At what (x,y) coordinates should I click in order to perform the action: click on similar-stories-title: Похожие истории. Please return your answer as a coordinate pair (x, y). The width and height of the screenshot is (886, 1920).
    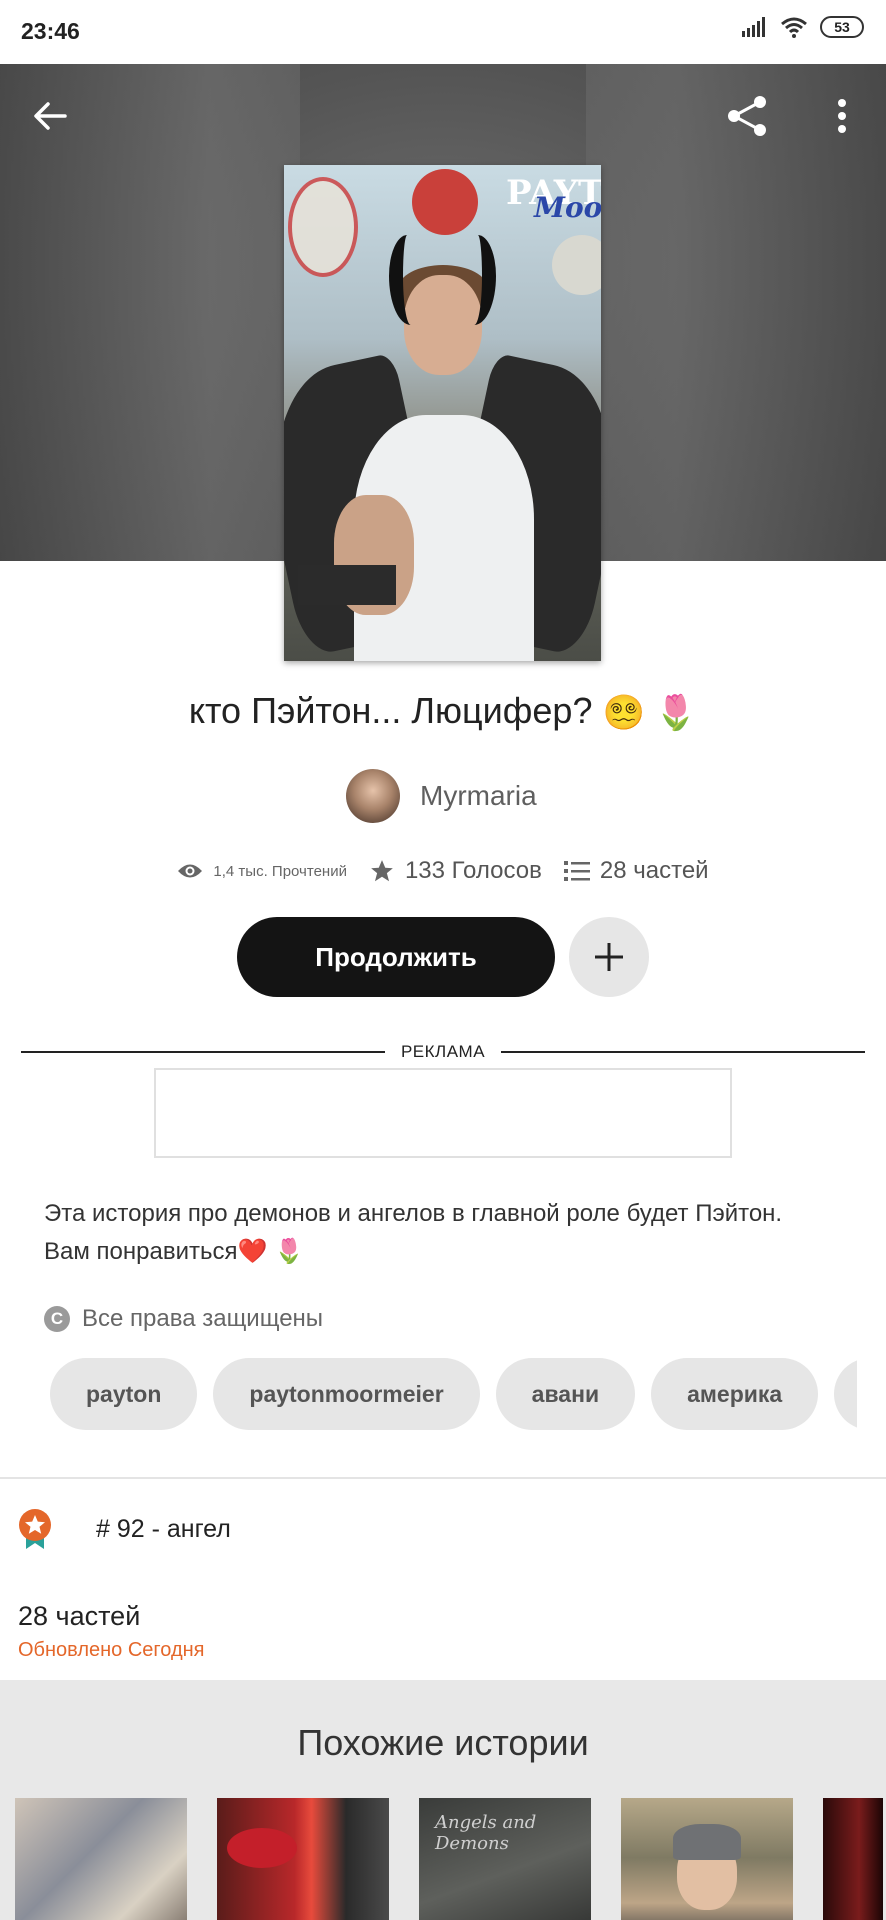
    Looking at the image, I should click on (443, 1742).